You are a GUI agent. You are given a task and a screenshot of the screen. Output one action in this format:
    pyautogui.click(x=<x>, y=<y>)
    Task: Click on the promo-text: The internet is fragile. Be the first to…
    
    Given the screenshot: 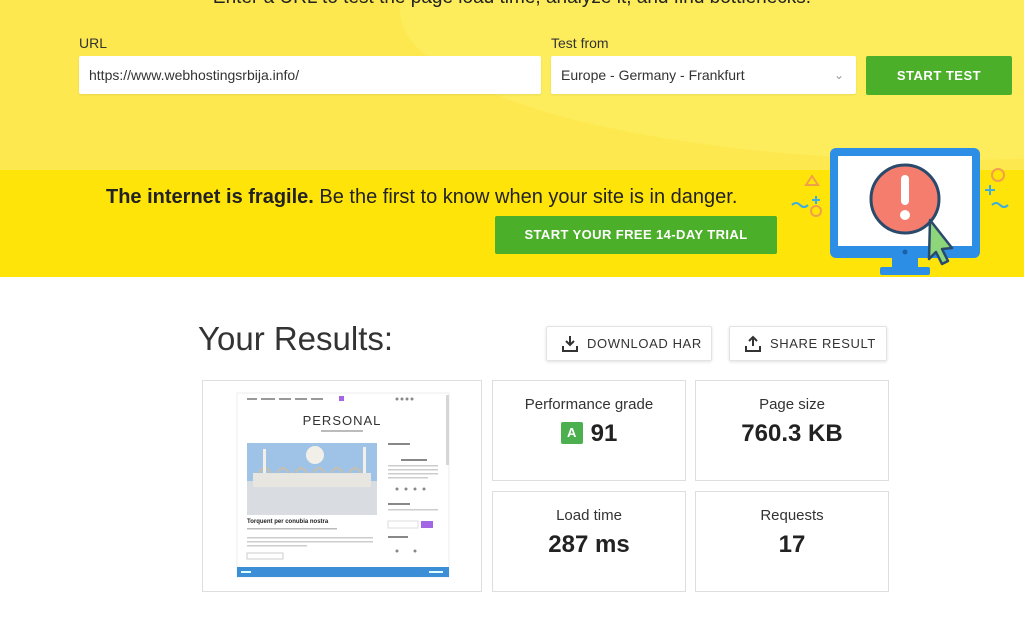 What is the action you would take?
    pyautogui.click(x=421, y=197)
    